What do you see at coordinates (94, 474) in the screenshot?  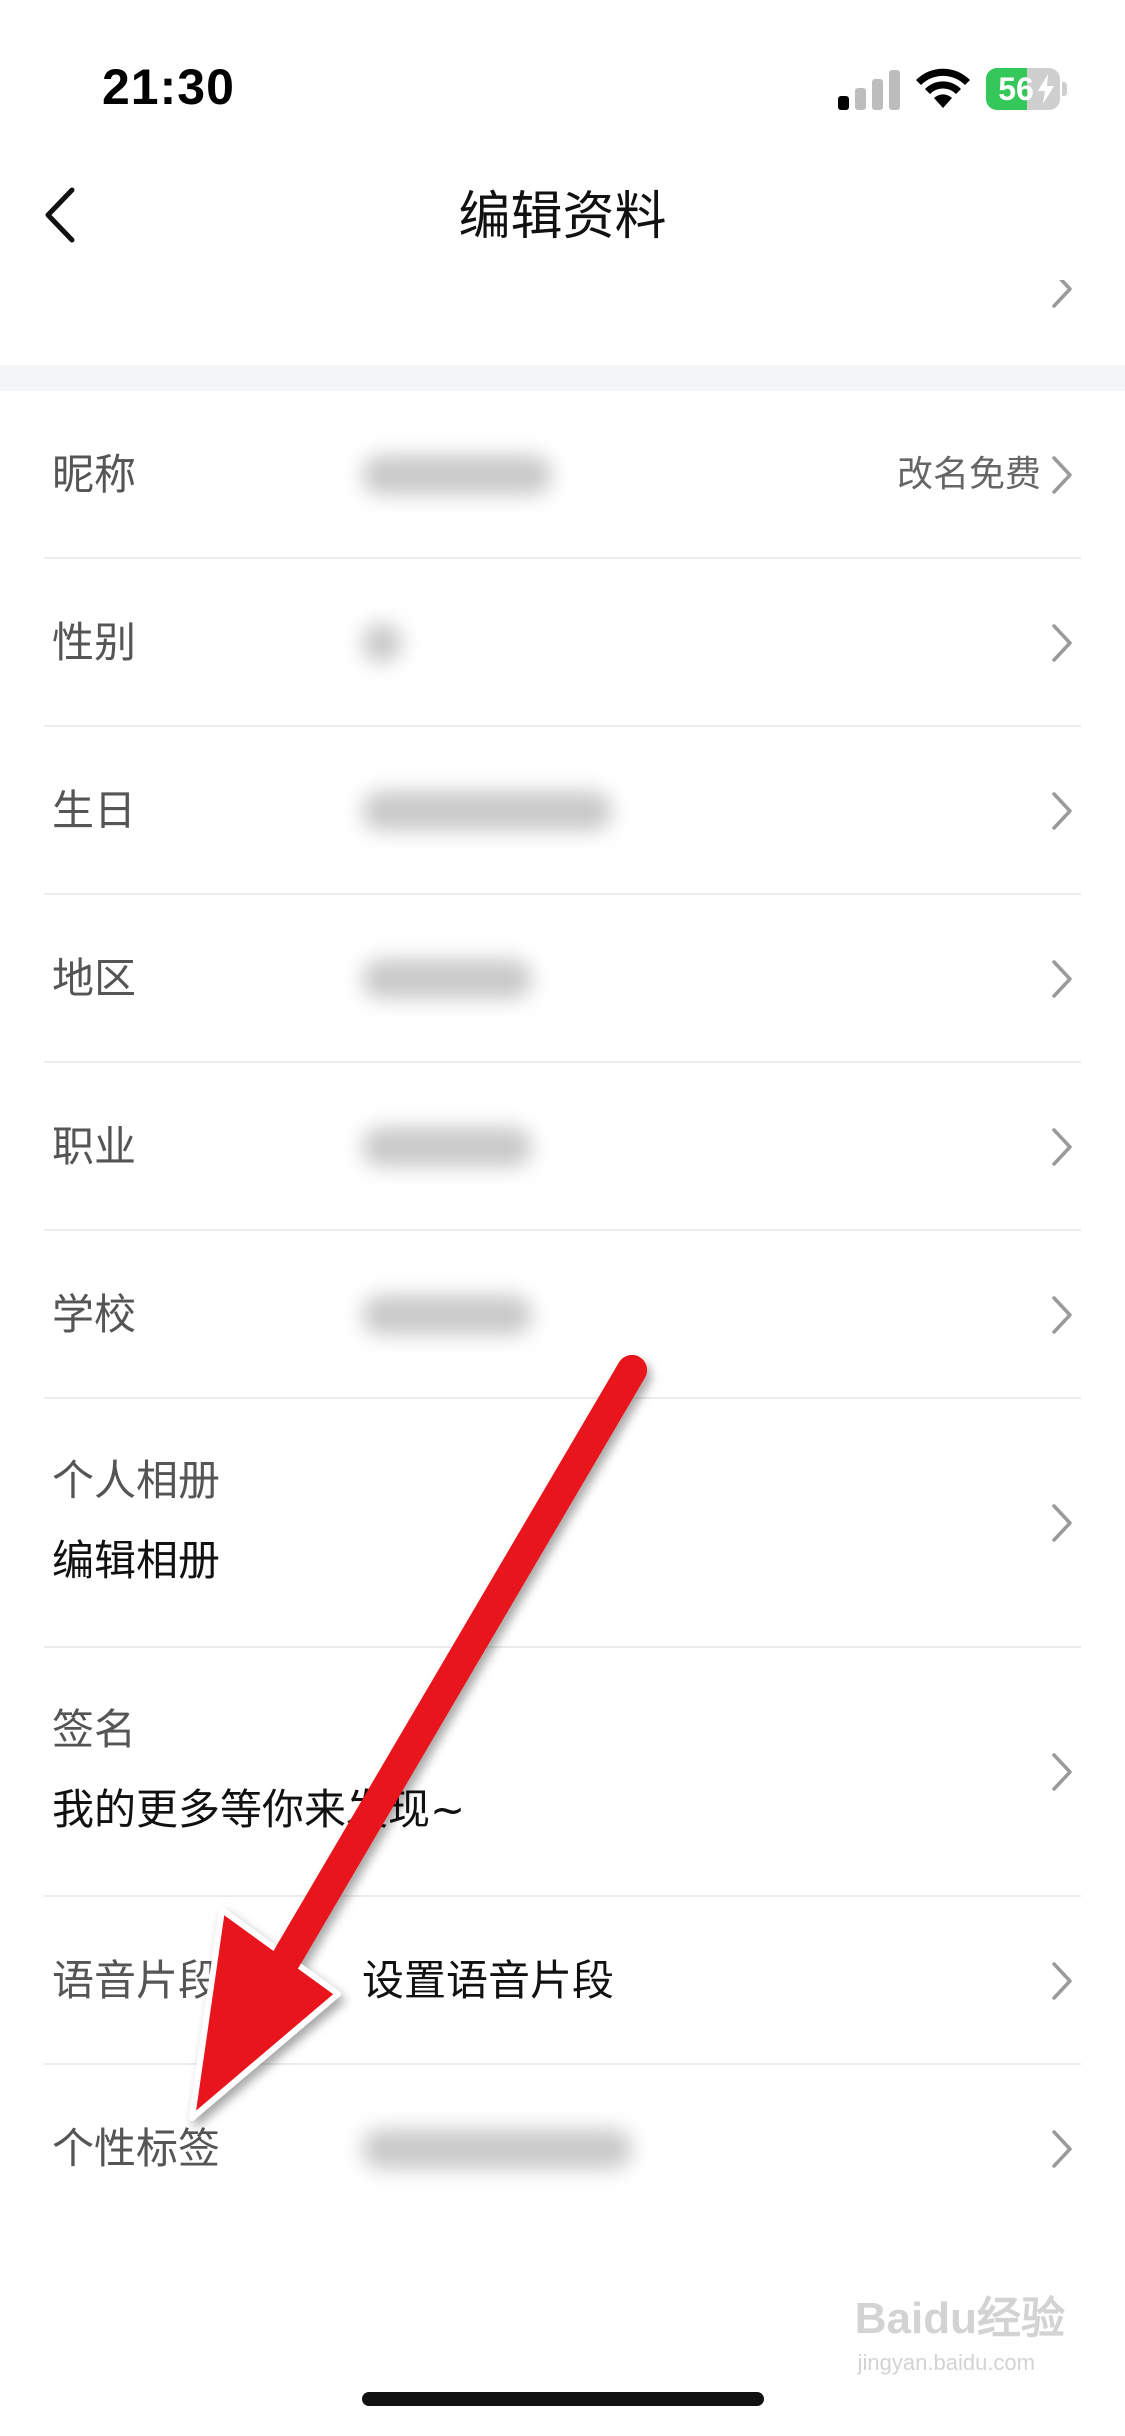 I see `nickname-label: 昵称` at bounding box center [94, 474].